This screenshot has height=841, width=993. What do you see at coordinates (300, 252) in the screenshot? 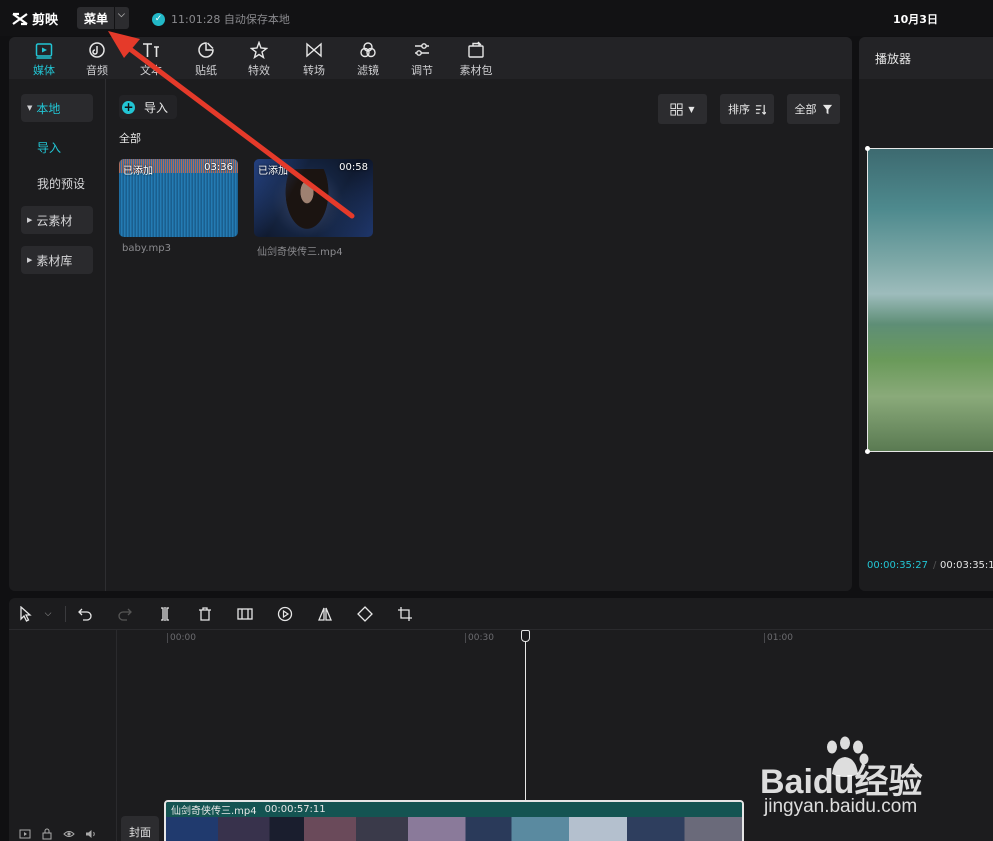
I see `media-filename: 仙剑奇侠传三.mp4` at bounding box center [300, 252].